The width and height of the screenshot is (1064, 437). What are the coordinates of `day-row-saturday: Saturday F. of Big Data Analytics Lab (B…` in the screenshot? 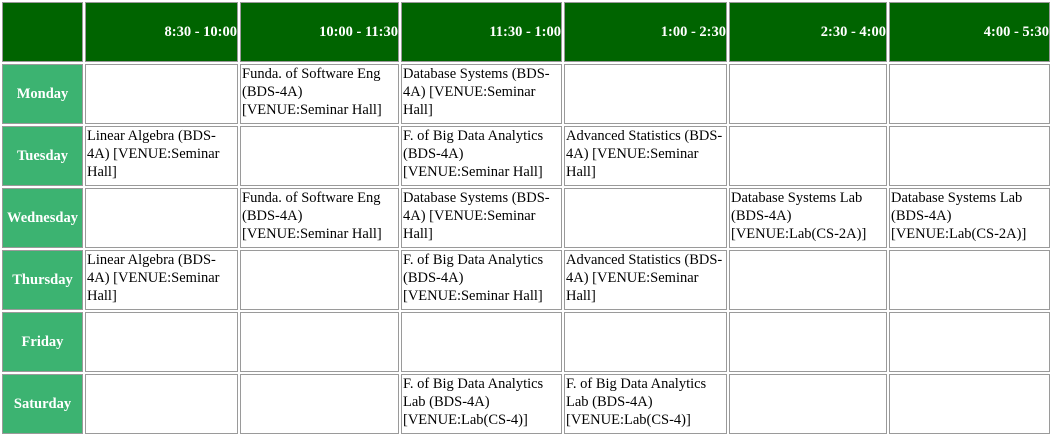 It's located at (526, 404).